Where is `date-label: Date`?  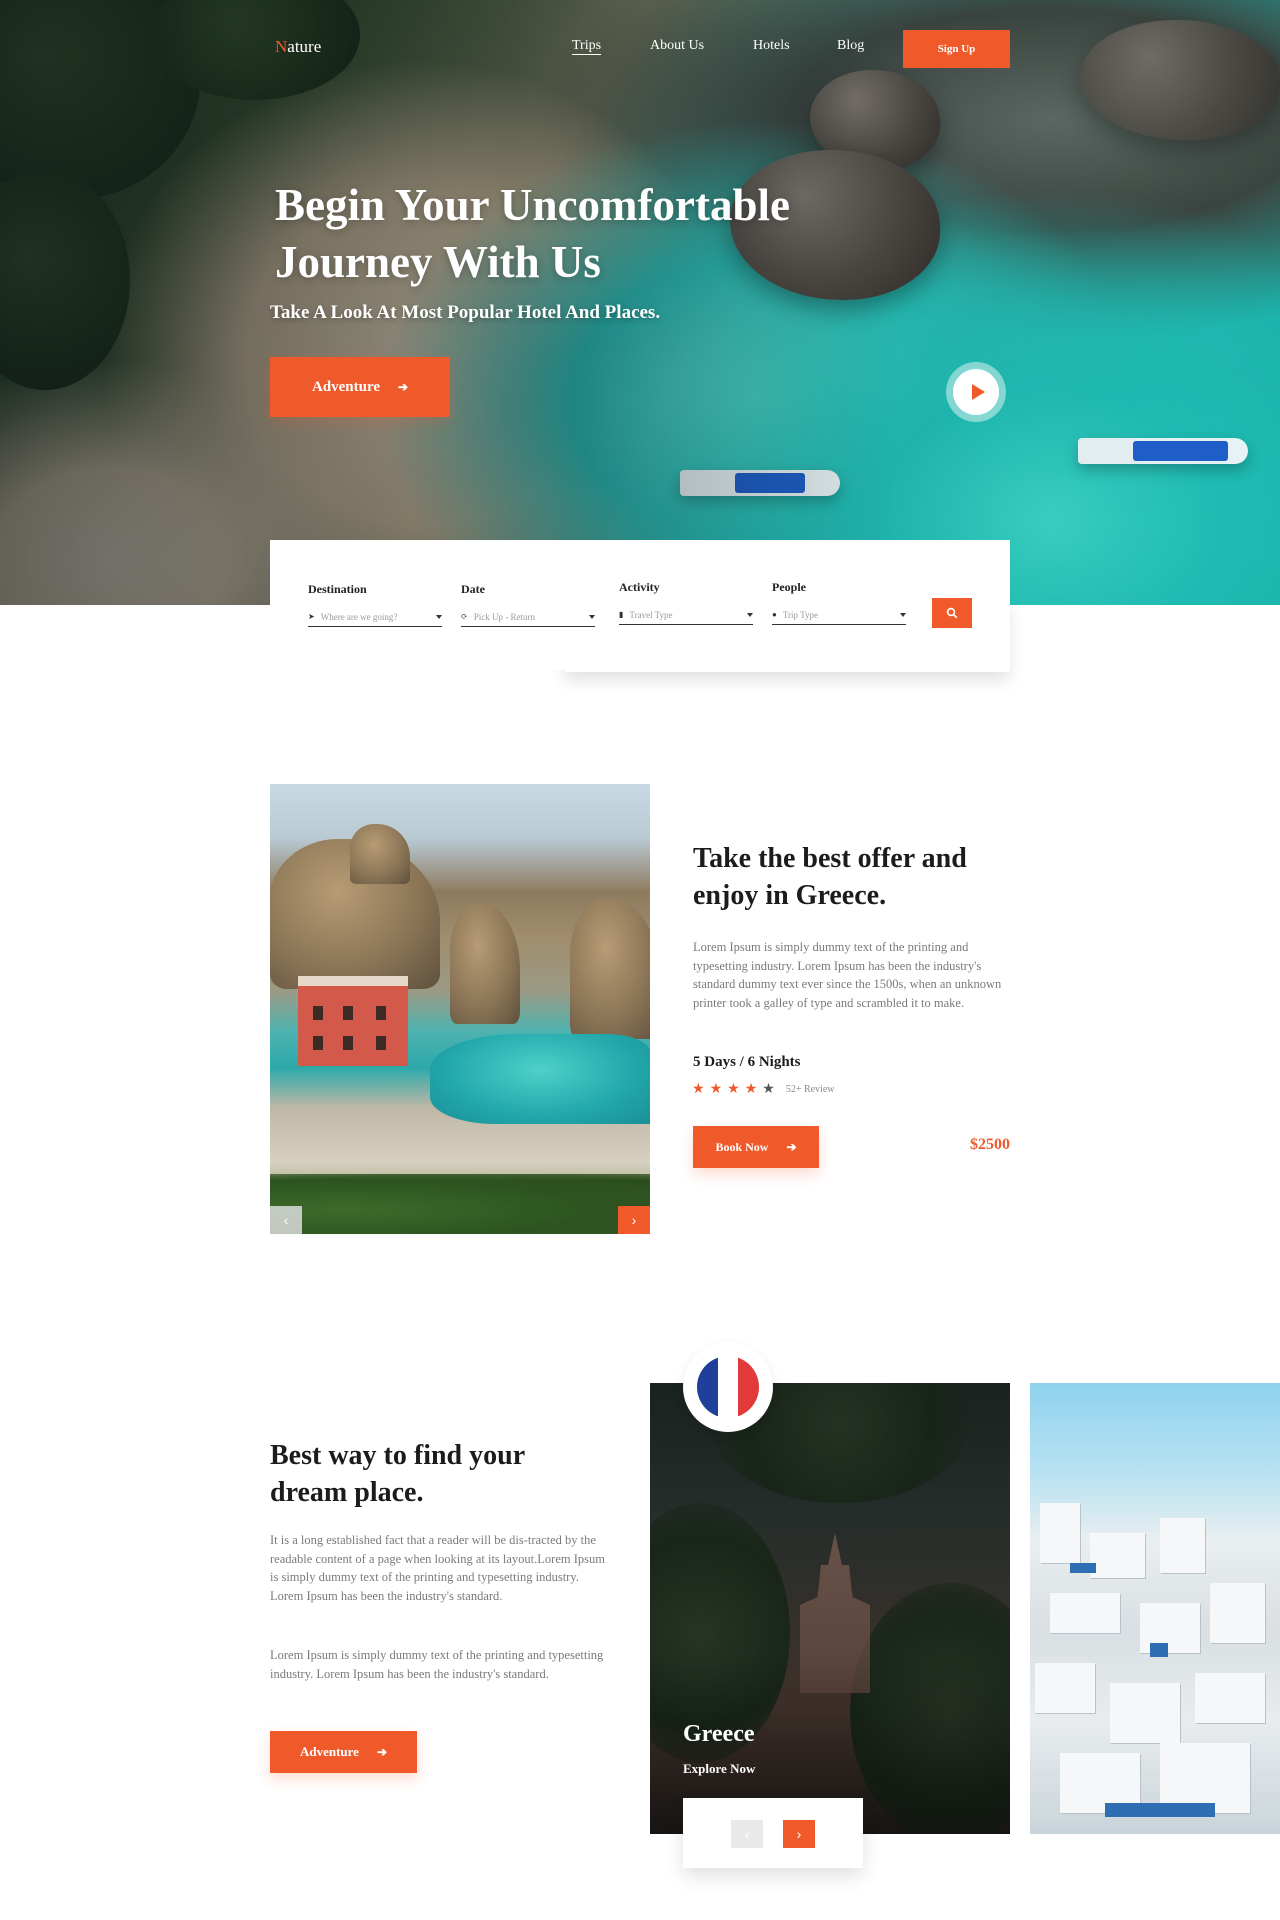 date-label: Date is located at coordinates (473, 589).